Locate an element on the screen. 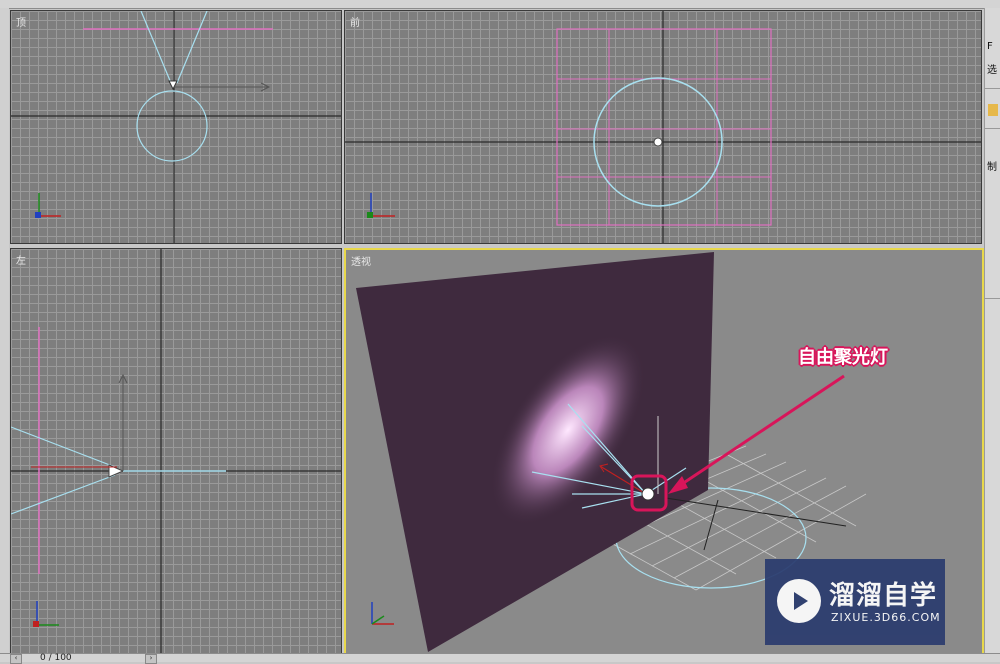 This screenshot has height=664, width=1000. watermark: 溜溜自学 ZIXUE.3D66.COM is located at coordinates (855, 602).